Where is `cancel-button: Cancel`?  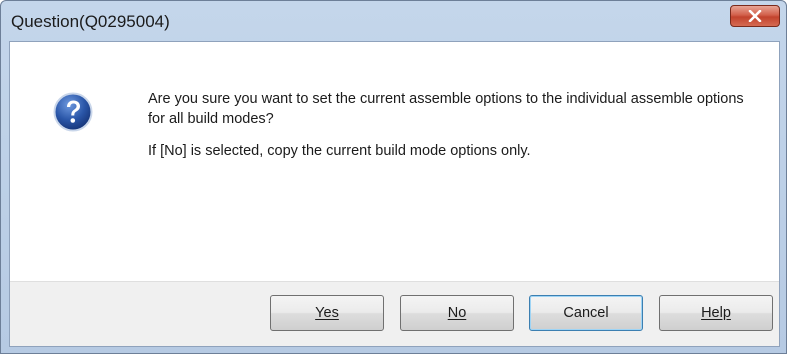
cancel-button: Cancel is located at coordinates (586, 313).